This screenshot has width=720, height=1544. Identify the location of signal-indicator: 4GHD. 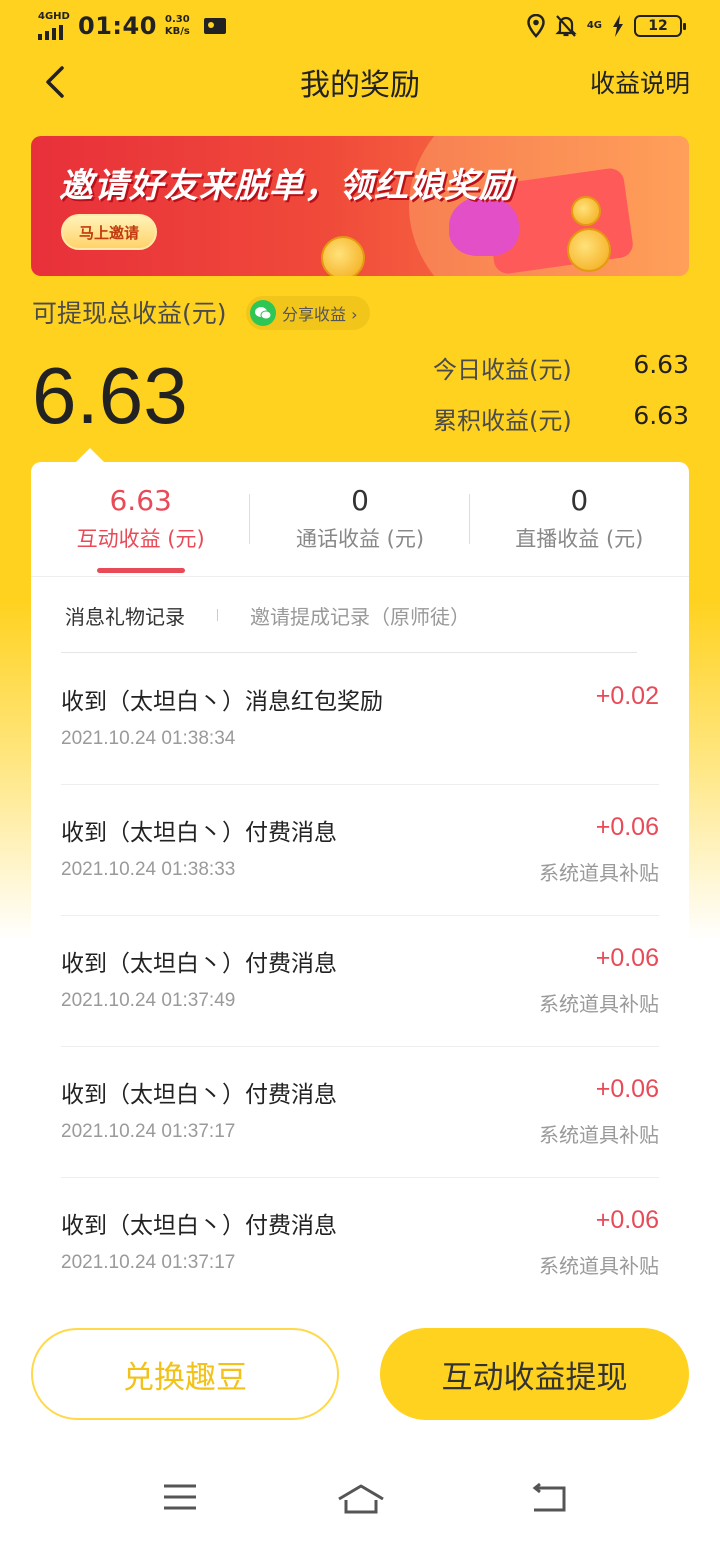
(55, 26).